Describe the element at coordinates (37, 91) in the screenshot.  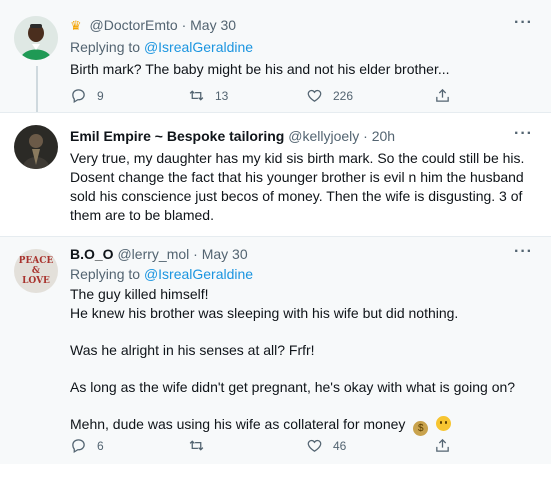
I see `thread-line` at that location.